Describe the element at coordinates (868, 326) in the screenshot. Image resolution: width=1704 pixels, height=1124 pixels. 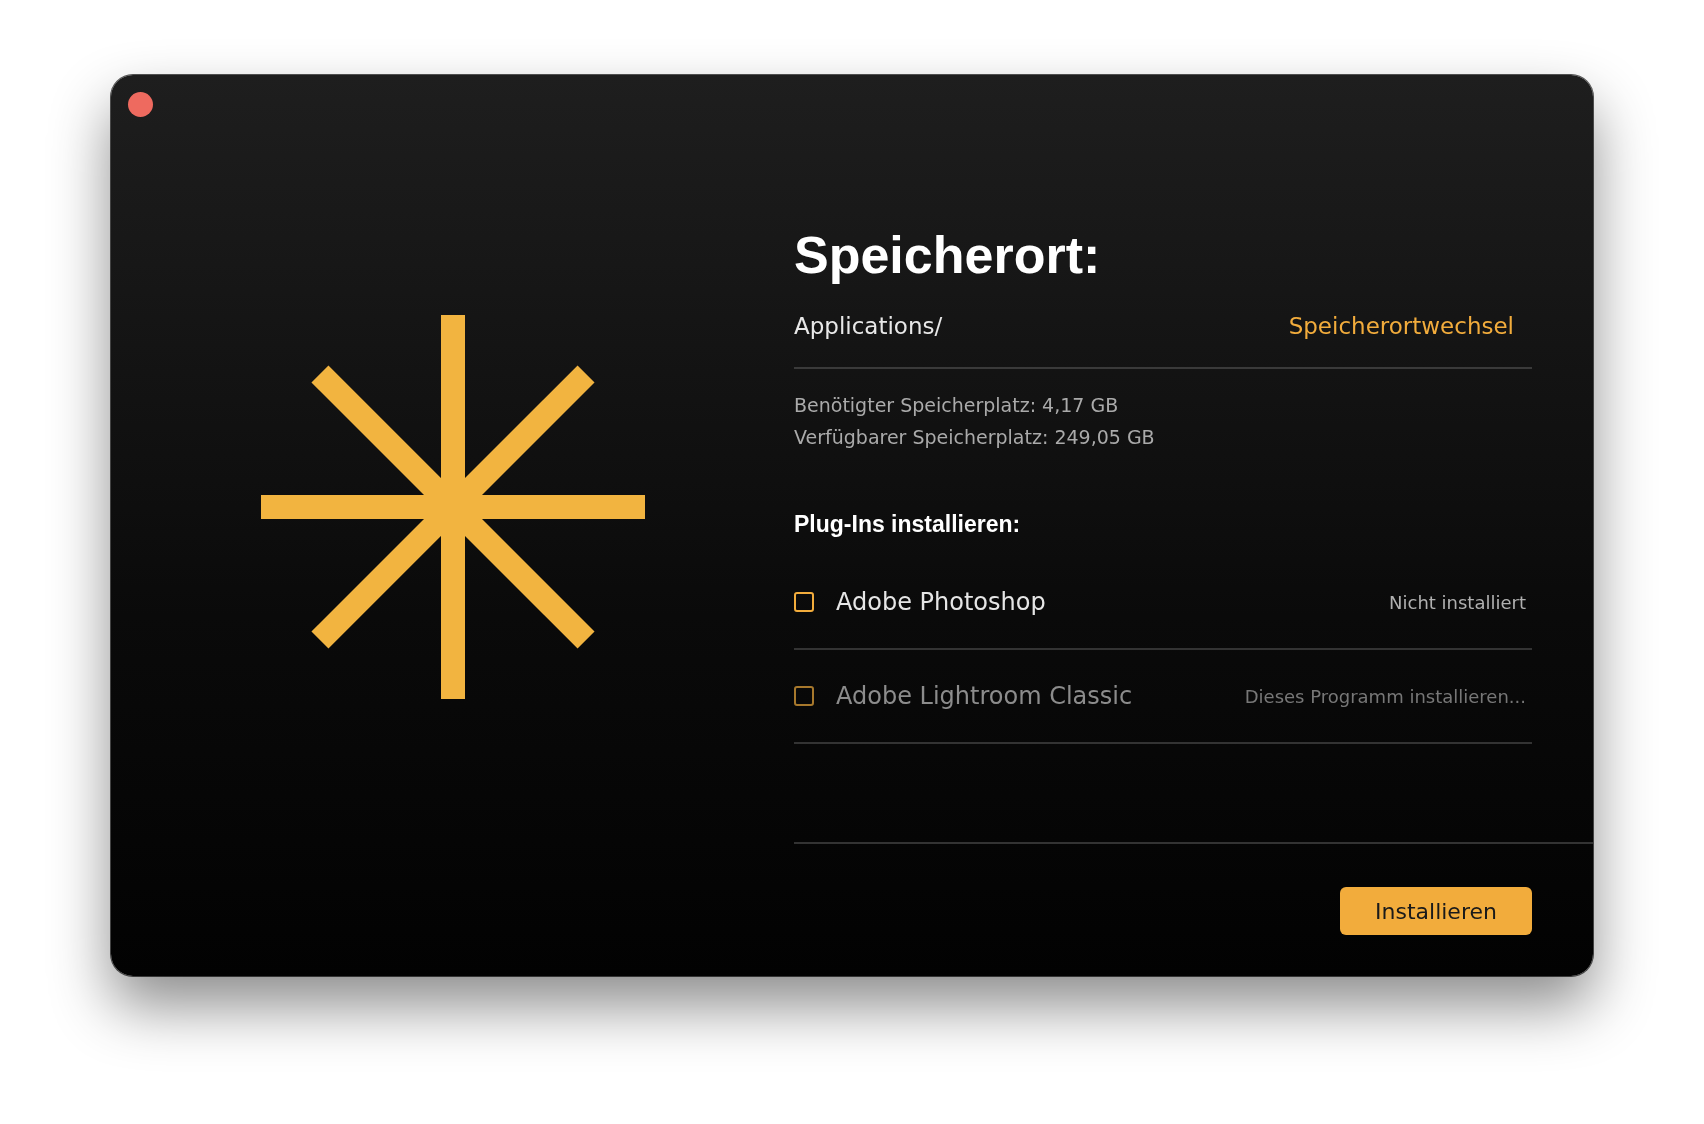
I see `install-path: Applications/` at that location.